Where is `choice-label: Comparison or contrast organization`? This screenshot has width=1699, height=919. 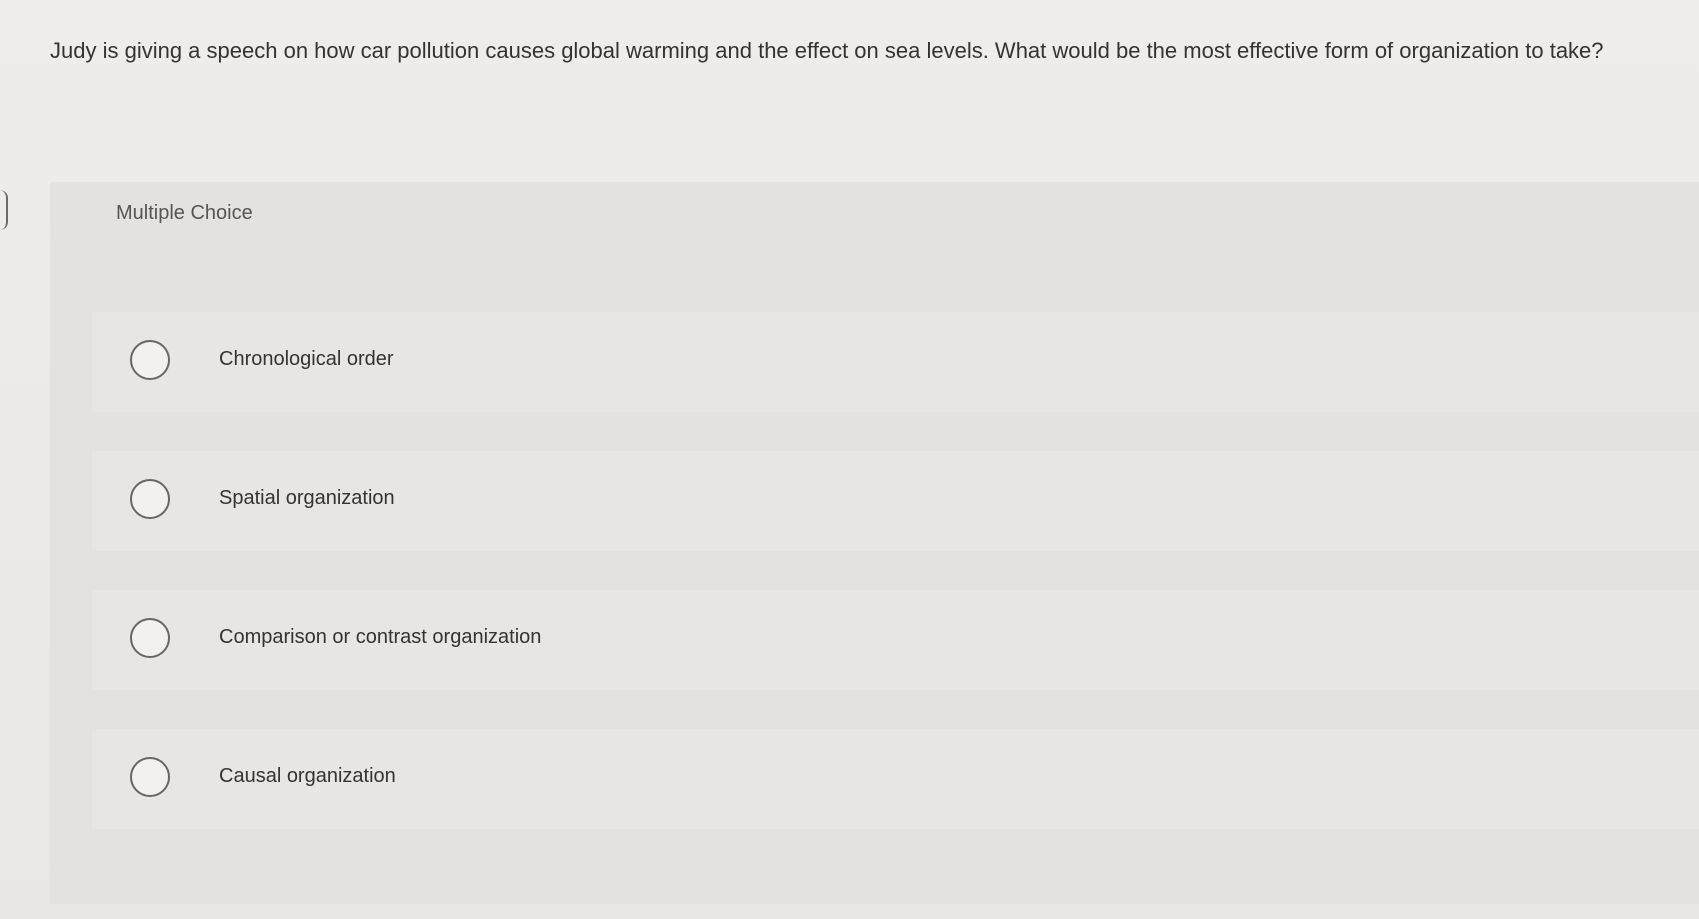
choice-label: Comparison or contrast organization is located at coordinates (380, 637).